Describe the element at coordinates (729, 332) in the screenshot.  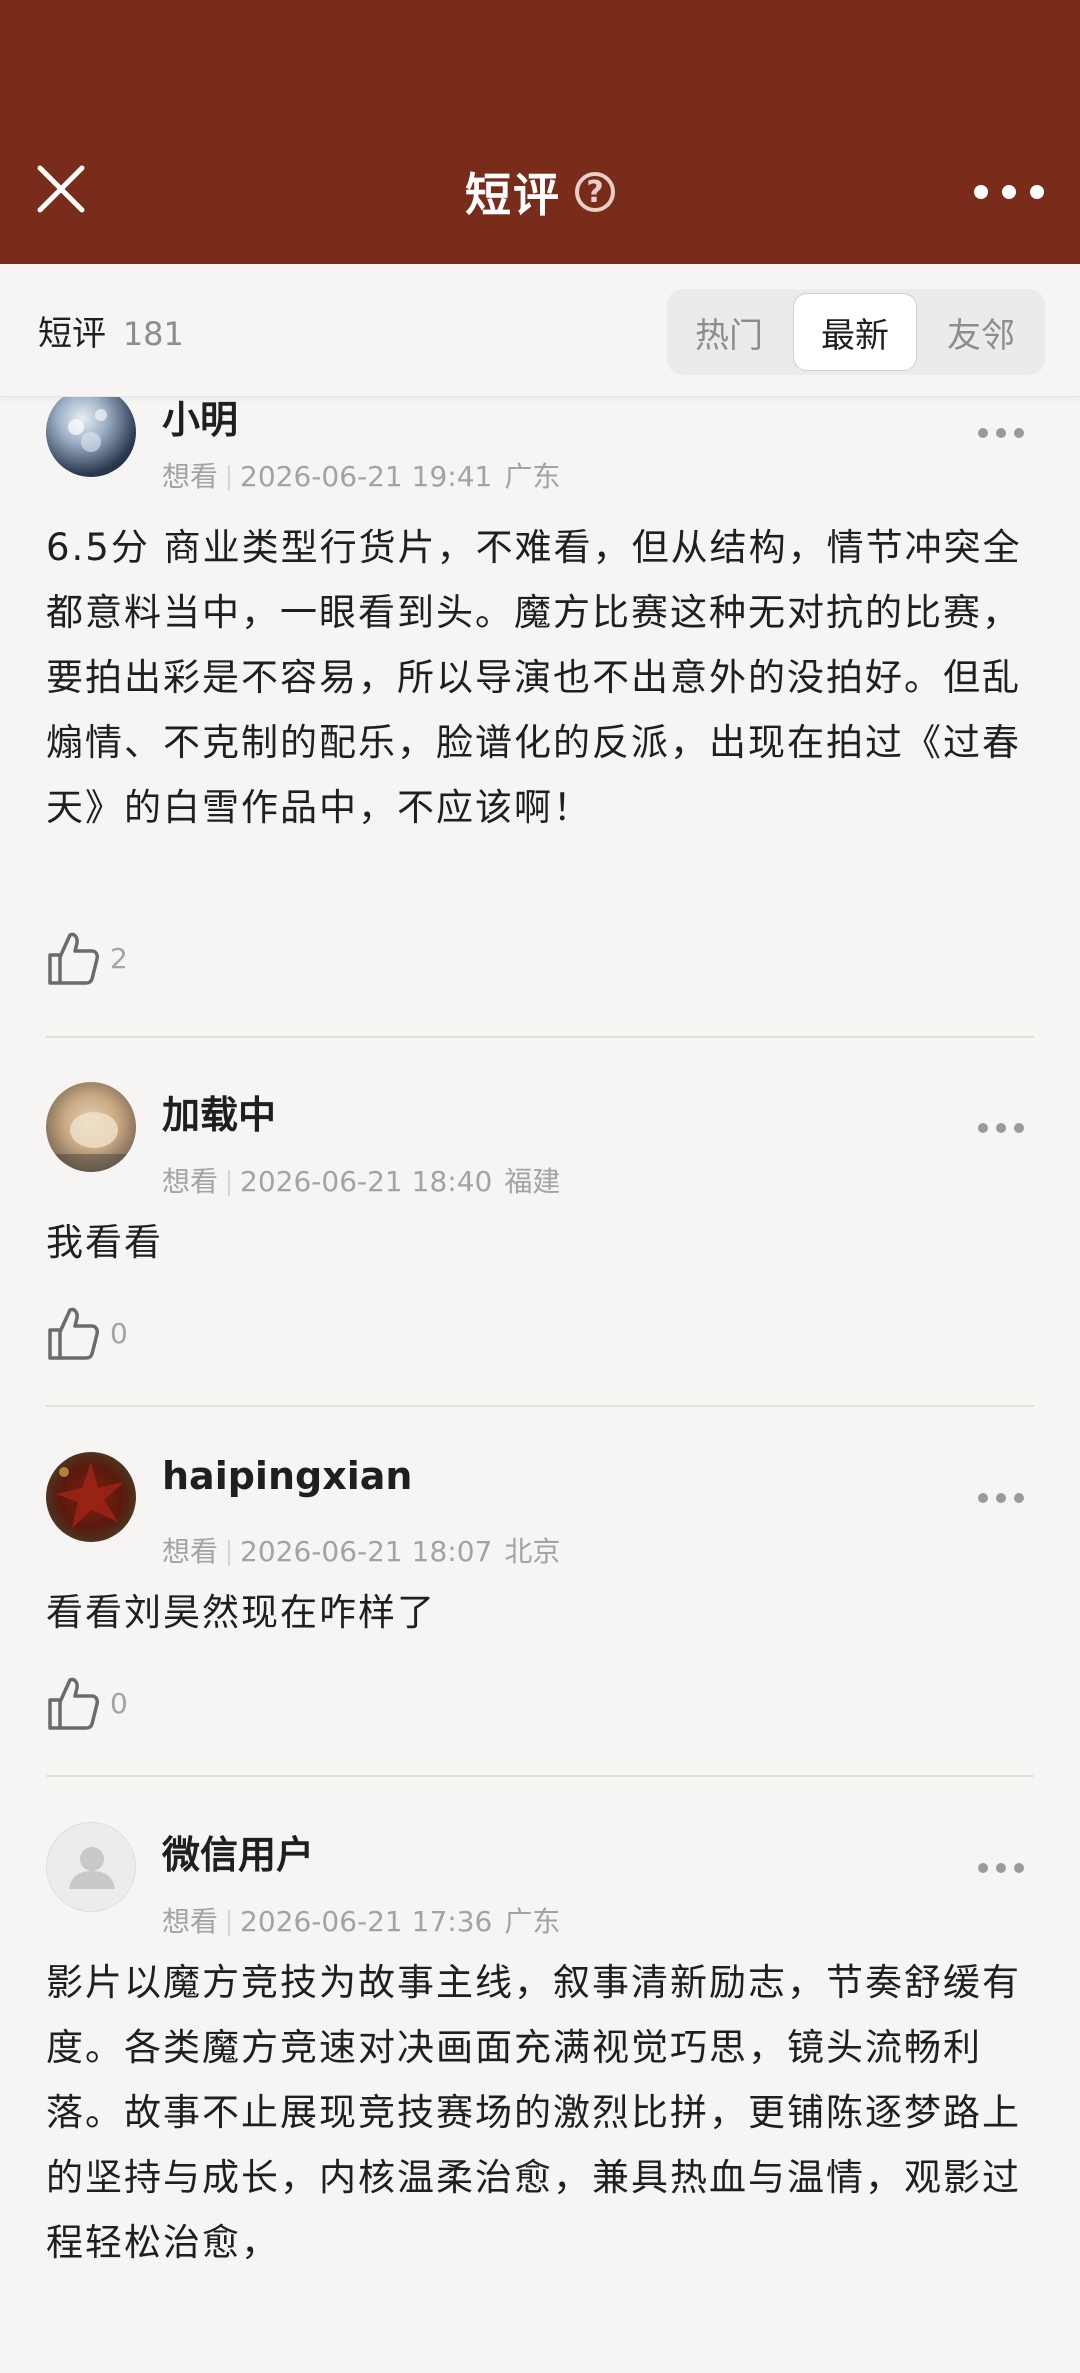
I see `tab-hot: 热门` at that location.